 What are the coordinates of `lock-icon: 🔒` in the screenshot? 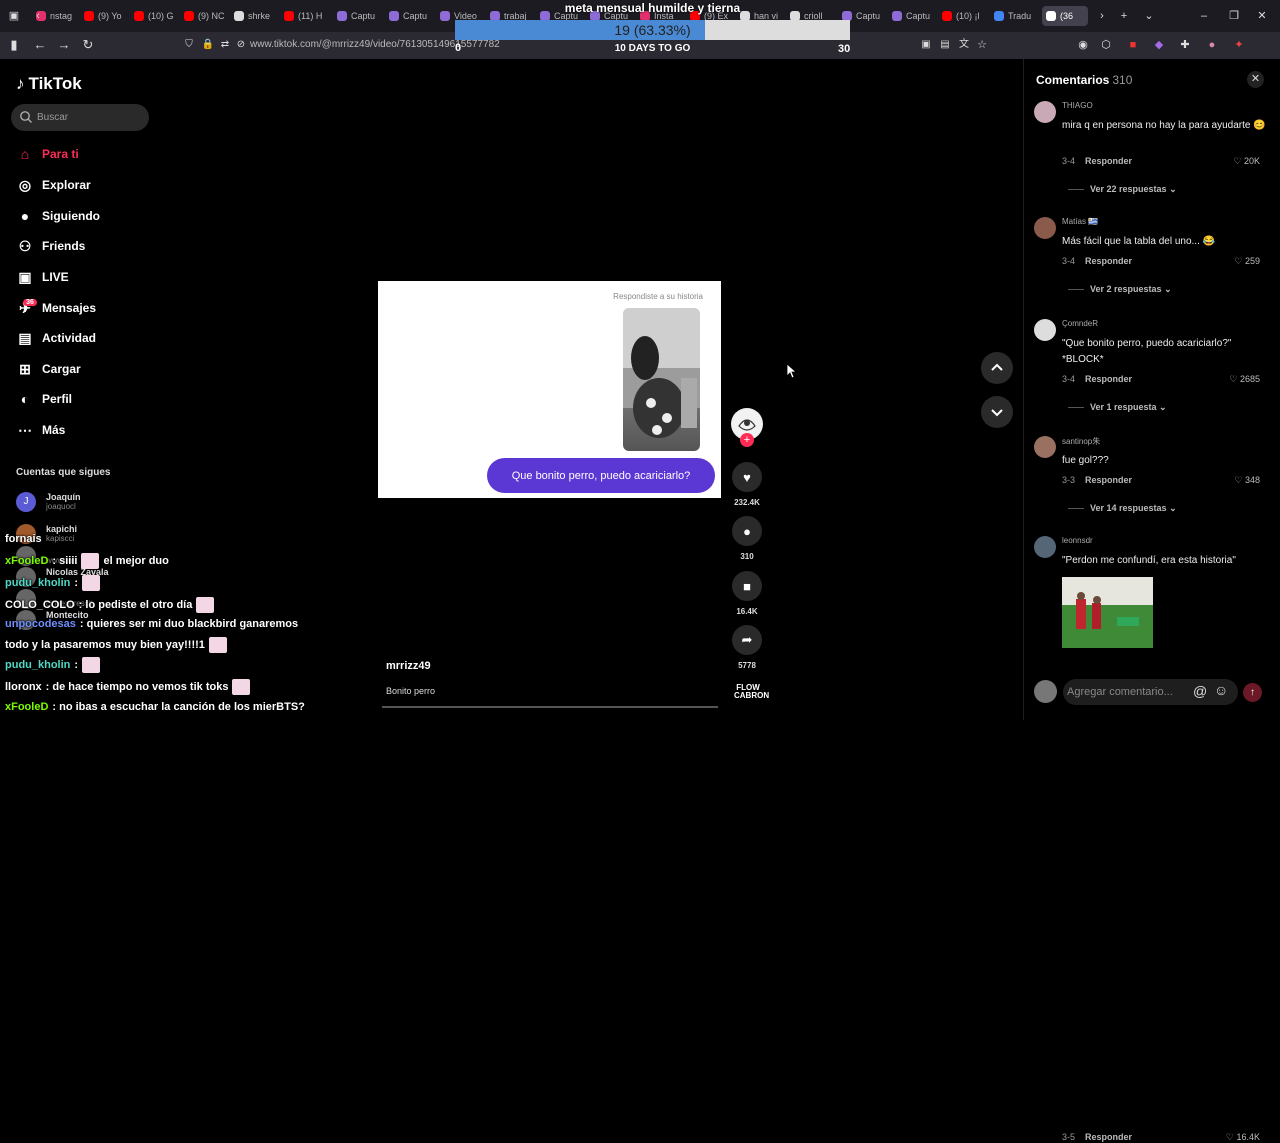 It's located at (208, 45).